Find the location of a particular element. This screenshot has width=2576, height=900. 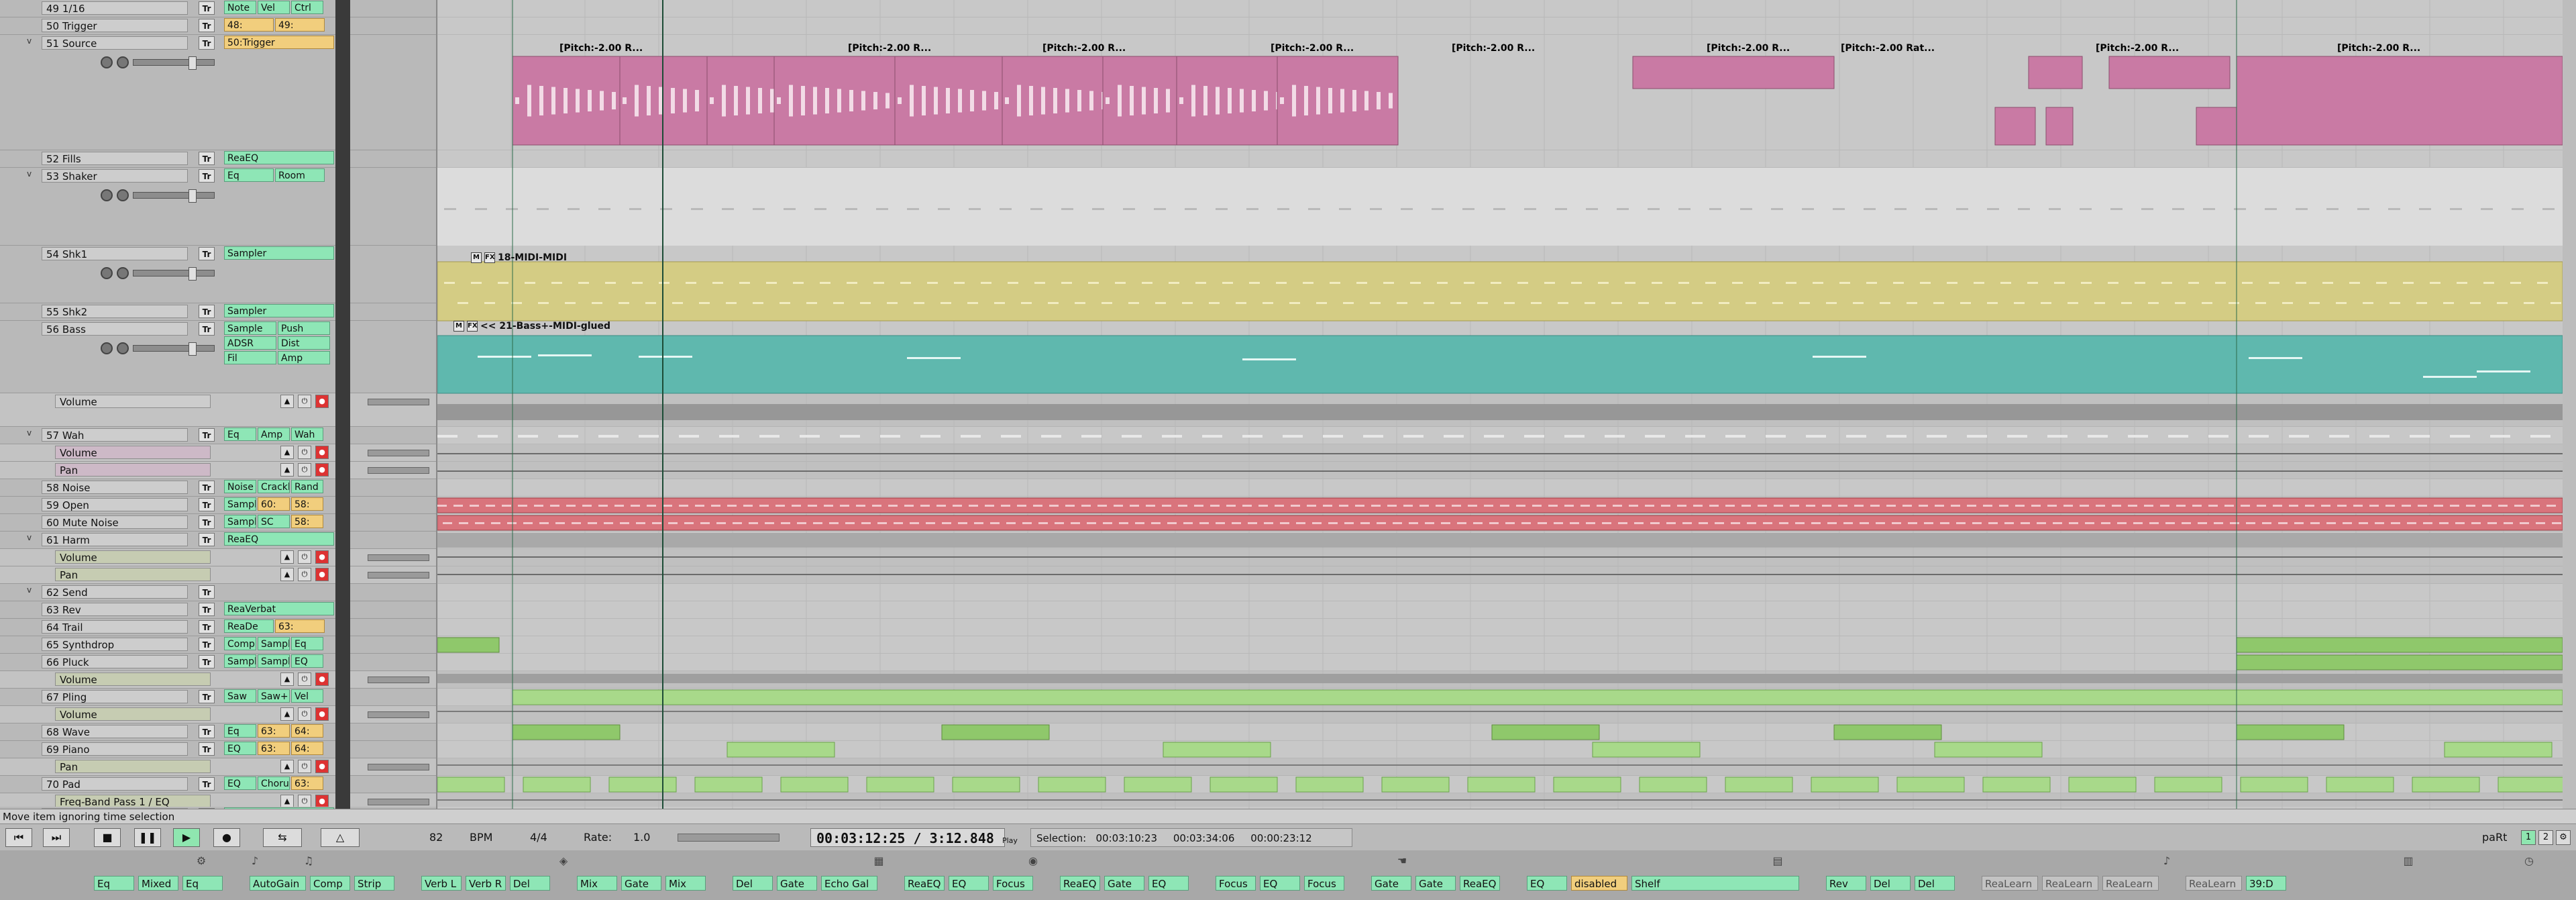

mixer-fx-slot: Focus is located at coordinates (1236, 883).